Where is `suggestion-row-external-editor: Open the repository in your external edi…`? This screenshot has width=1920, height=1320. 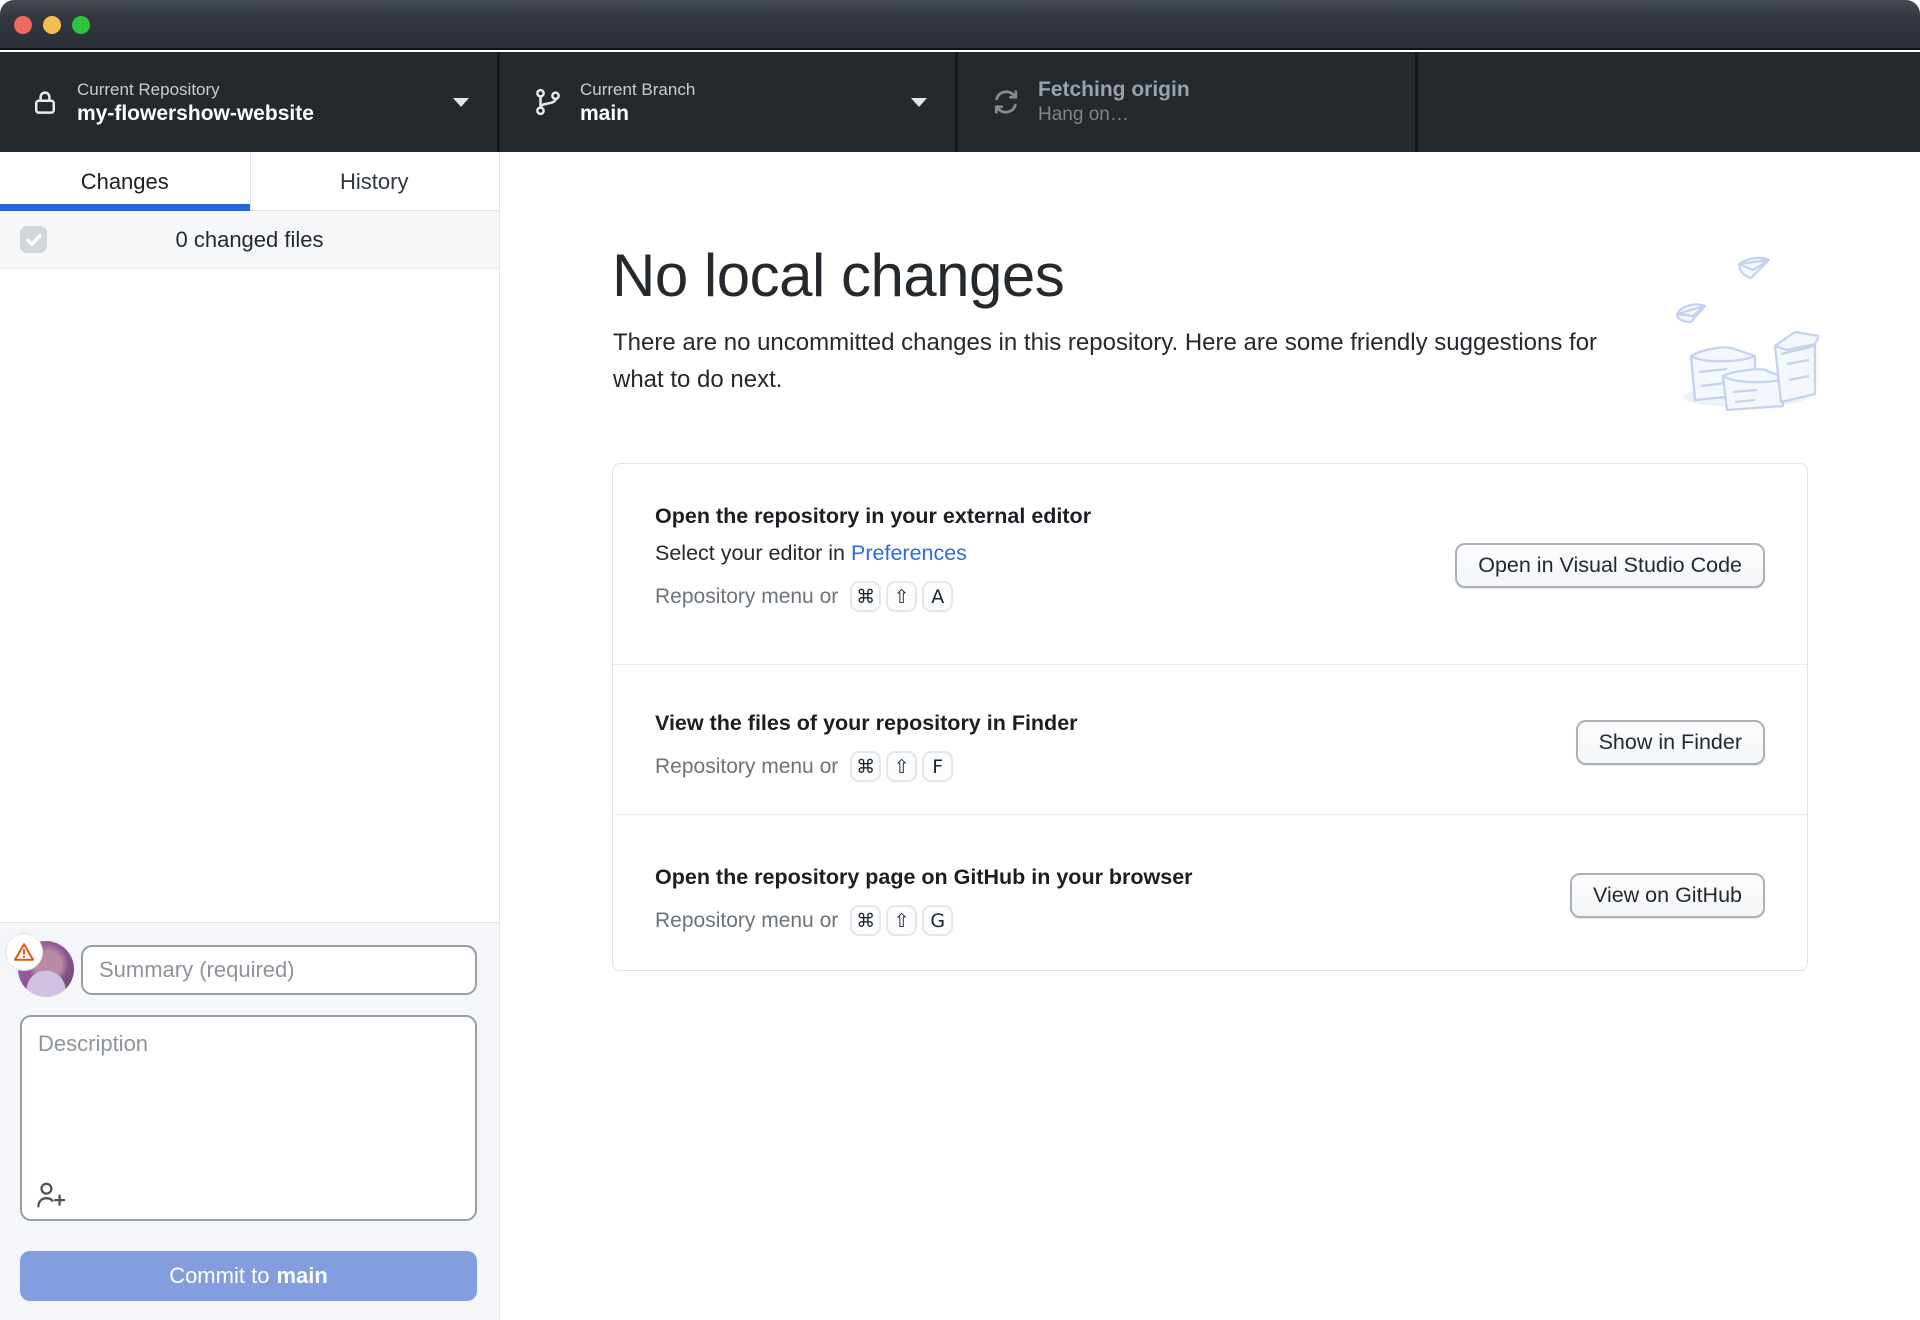 suggestion-row-external-editor: Open the repository in your external edi… is located at coordinates (1210, 564).